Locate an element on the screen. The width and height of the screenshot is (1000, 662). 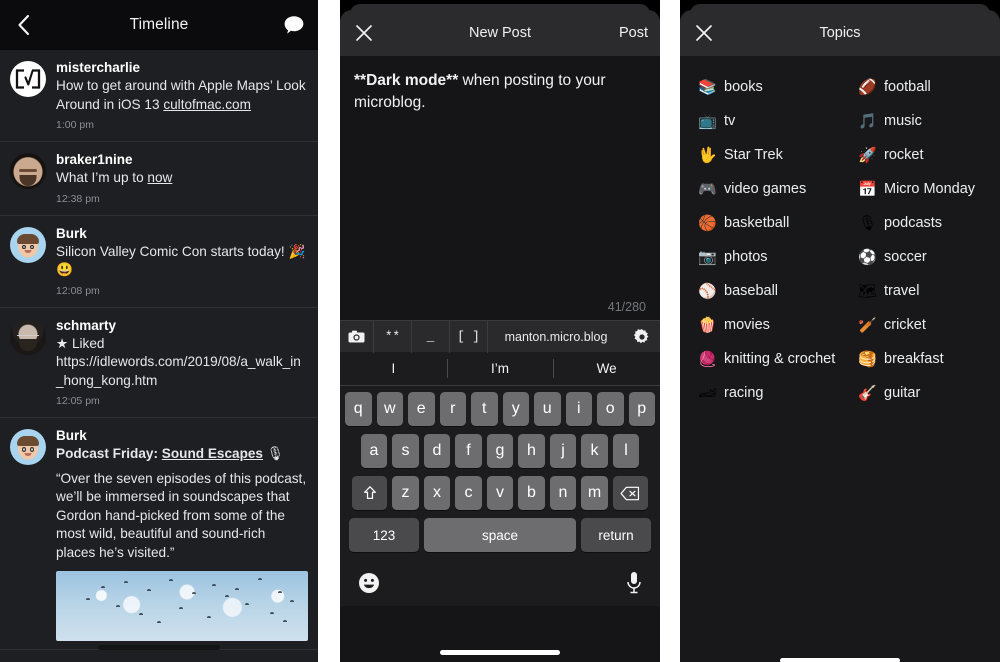
post-username: braker1nine is located at coordinates (182, 160).